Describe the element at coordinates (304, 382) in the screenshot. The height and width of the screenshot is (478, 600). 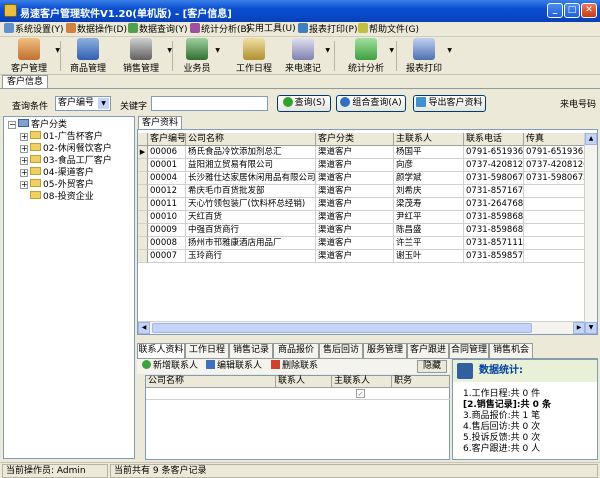
I see `column-header: 联系人` at that location.